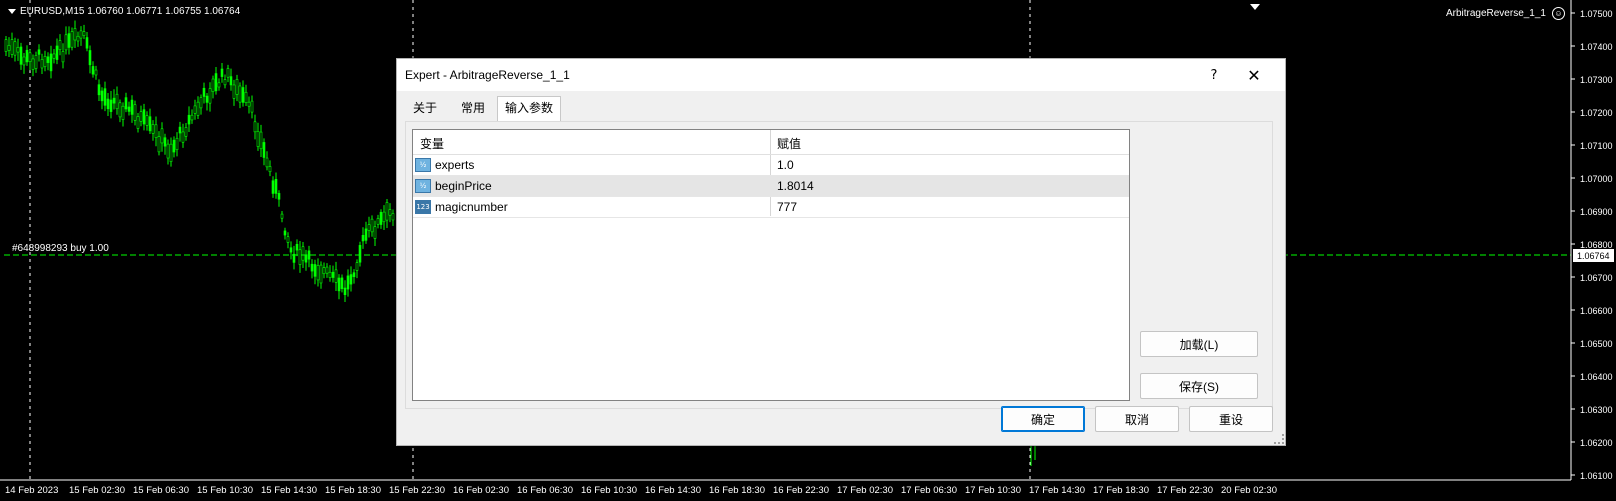  Describe the element at coordinates (1596, 47) in the screenshot. I see `price-label: 1.07400` at that location.